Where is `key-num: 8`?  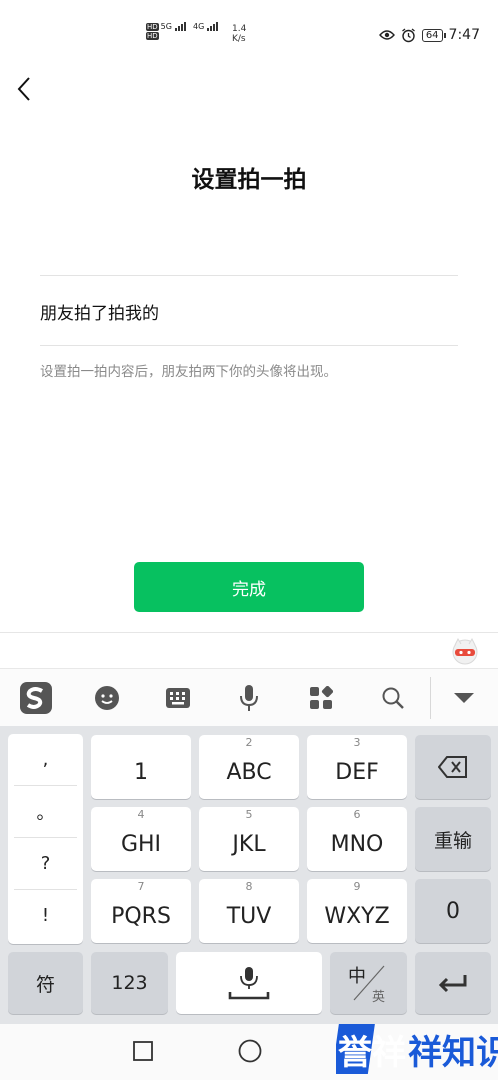 key-num: 8 is located at coordinates (249, 886).